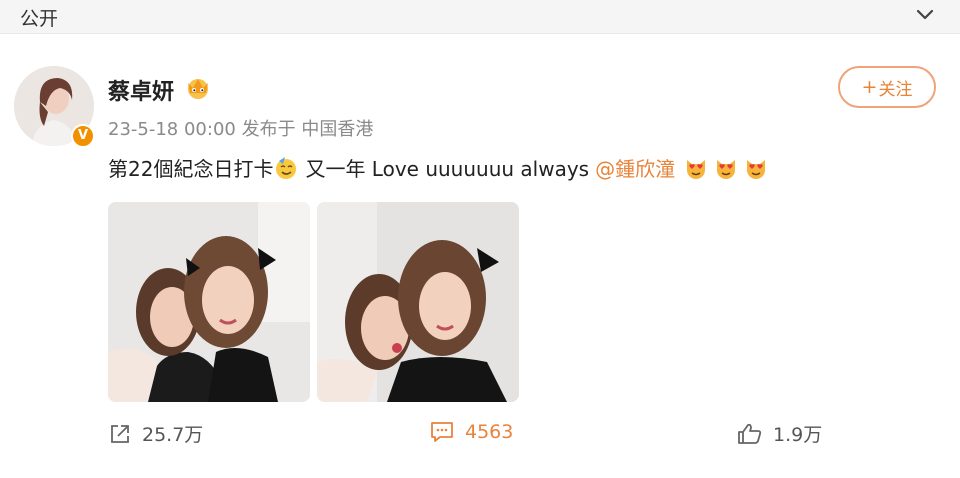  What do you see at coordinates (442, 432) in the screenshot?
I see `comment-icon` at bounding box center [442, 432].